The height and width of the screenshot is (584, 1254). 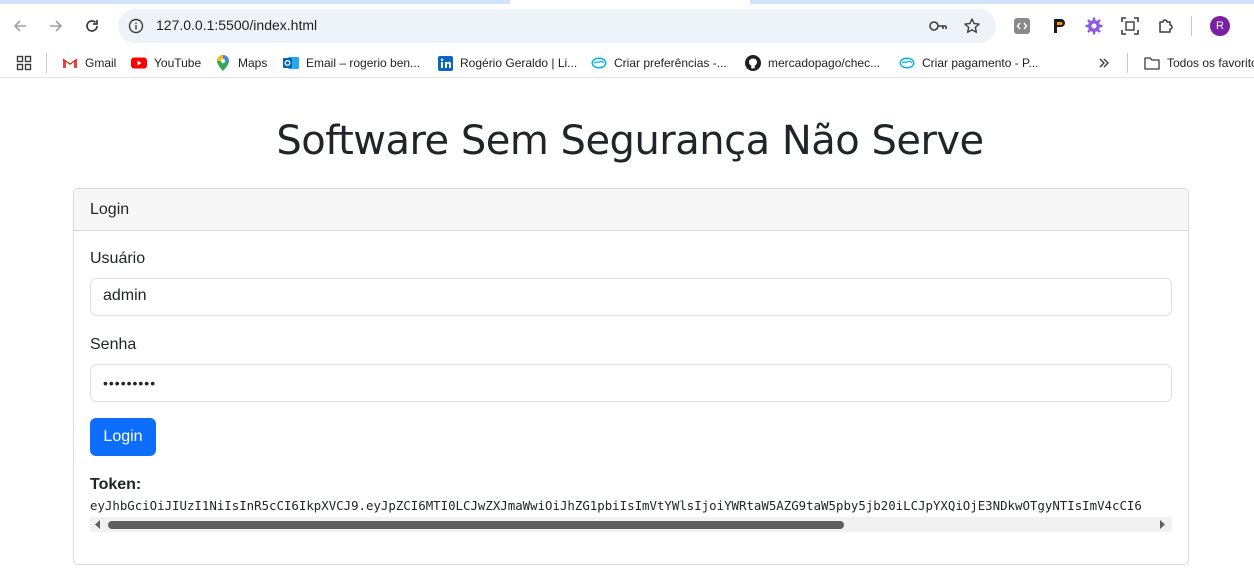 I want to click on reload-button, so click(x=92, y=26).